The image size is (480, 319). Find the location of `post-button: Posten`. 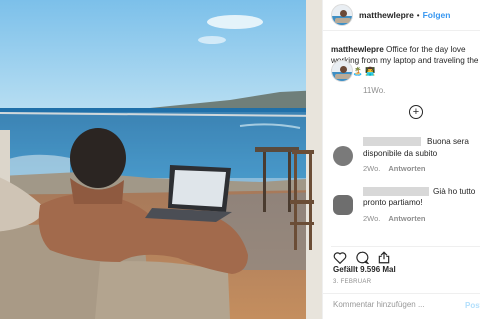

post-button: Posten is located at coordinates (472, 305).